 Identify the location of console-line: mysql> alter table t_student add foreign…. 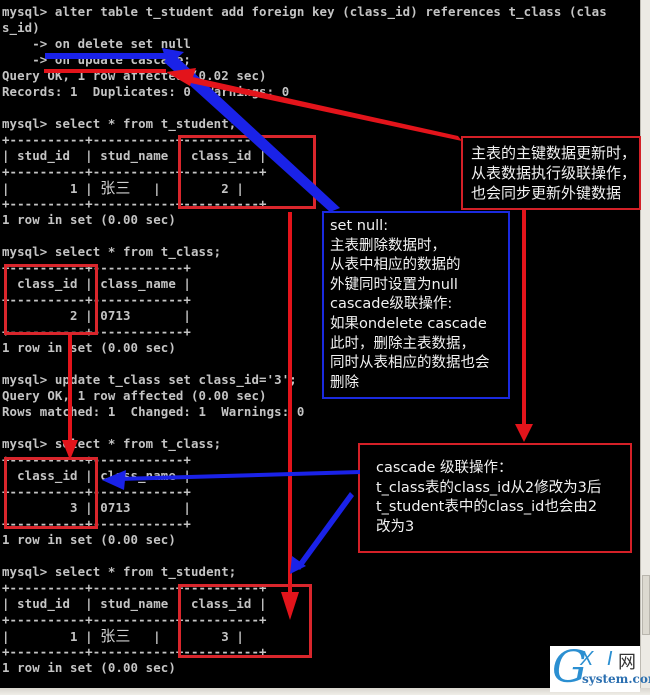
(304, 11).